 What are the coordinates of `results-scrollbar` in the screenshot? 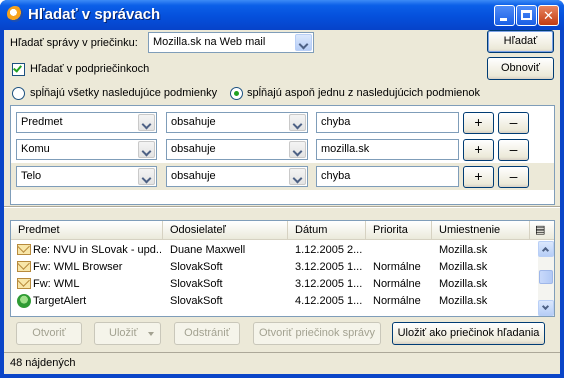 It's located at (546, 278).